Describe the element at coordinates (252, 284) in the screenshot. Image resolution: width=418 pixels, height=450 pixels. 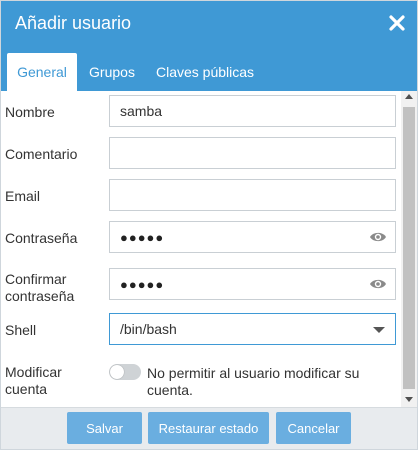
I see `confirm-password-input: ●●●●●` at that location.